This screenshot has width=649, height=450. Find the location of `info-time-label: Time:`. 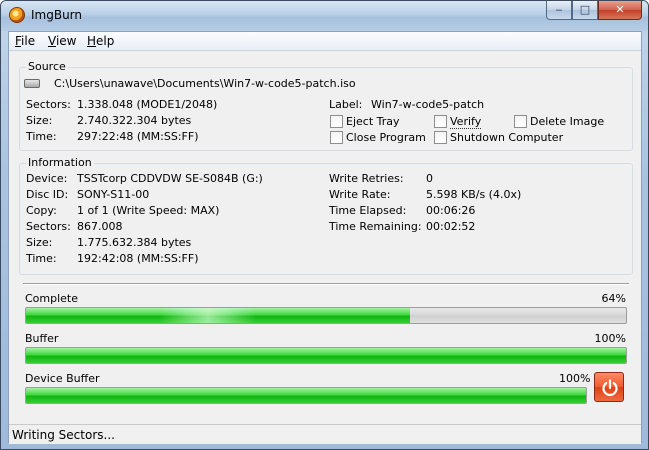

info-time-label: Time: is located at coordinates (41, 258).